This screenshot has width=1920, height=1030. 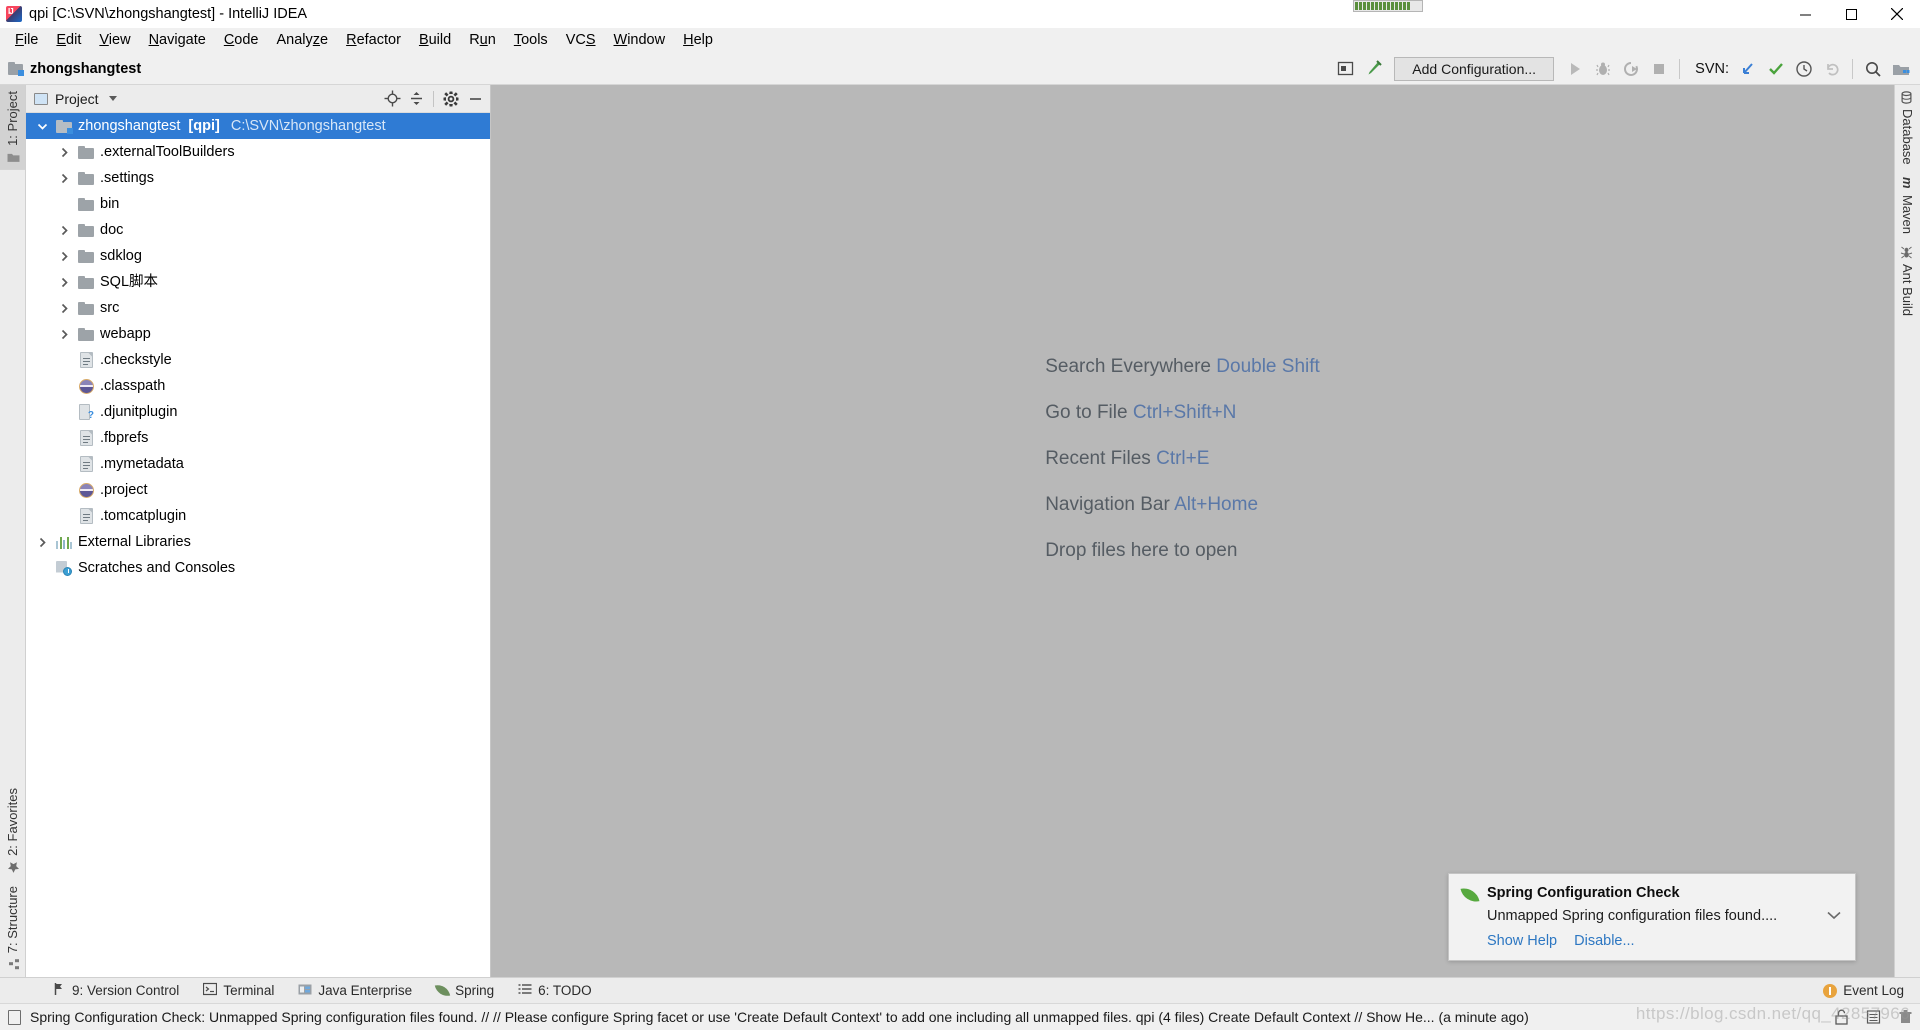 I want to click on tree-row-checkstyle: .checkstyle, so click(x=258, y=360).